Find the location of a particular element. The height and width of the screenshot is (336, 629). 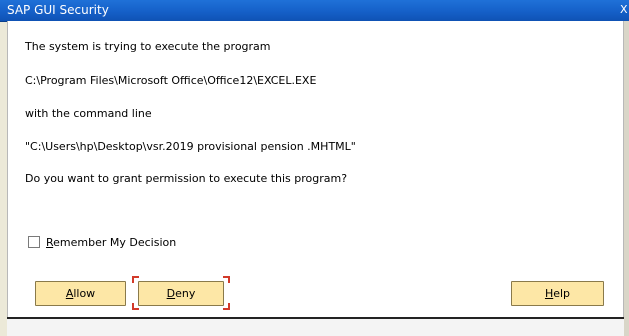

remember-decision-checkbox is located at coordinates (34, 242).